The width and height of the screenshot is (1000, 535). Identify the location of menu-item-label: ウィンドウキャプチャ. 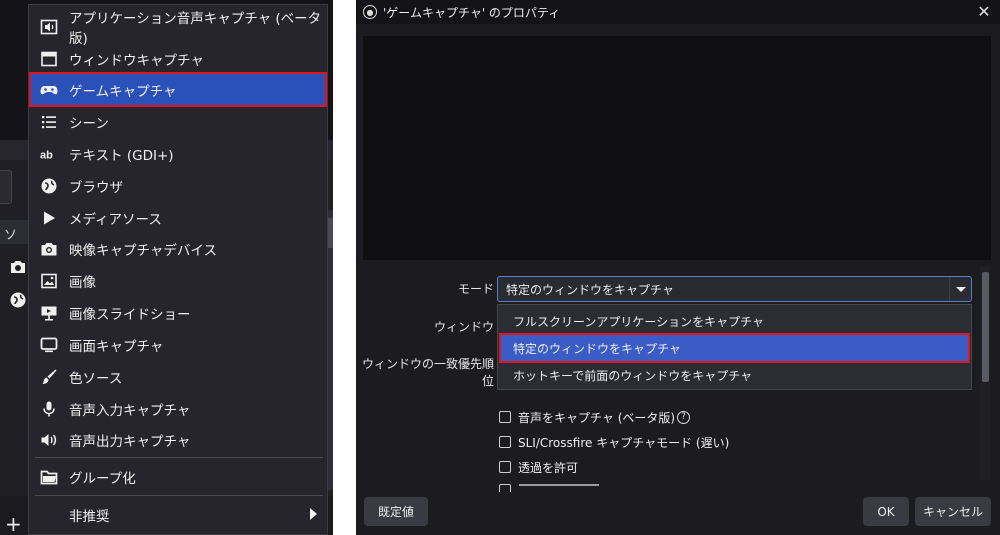
(136, 60).